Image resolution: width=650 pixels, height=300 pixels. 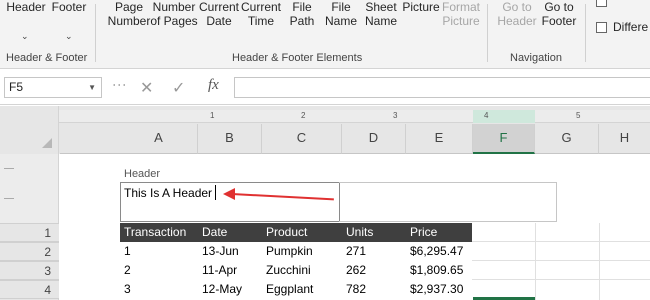 I want to click on current-time-label: Current Time, so click(x=260, y=14).